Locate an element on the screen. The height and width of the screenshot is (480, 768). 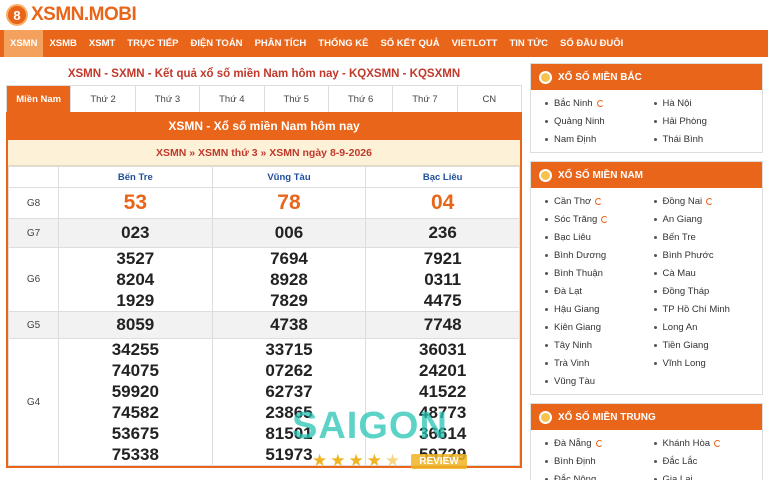
nav-item-dien-toan: ĐIỆN TOÁN is located at coordinates (216, 43).